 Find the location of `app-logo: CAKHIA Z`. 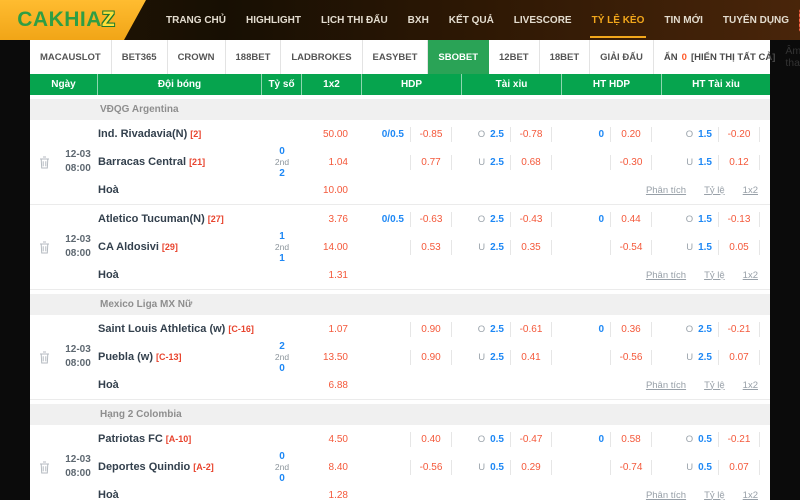

app-logo: CAKHIA Z is located at coordinates (73, 20).